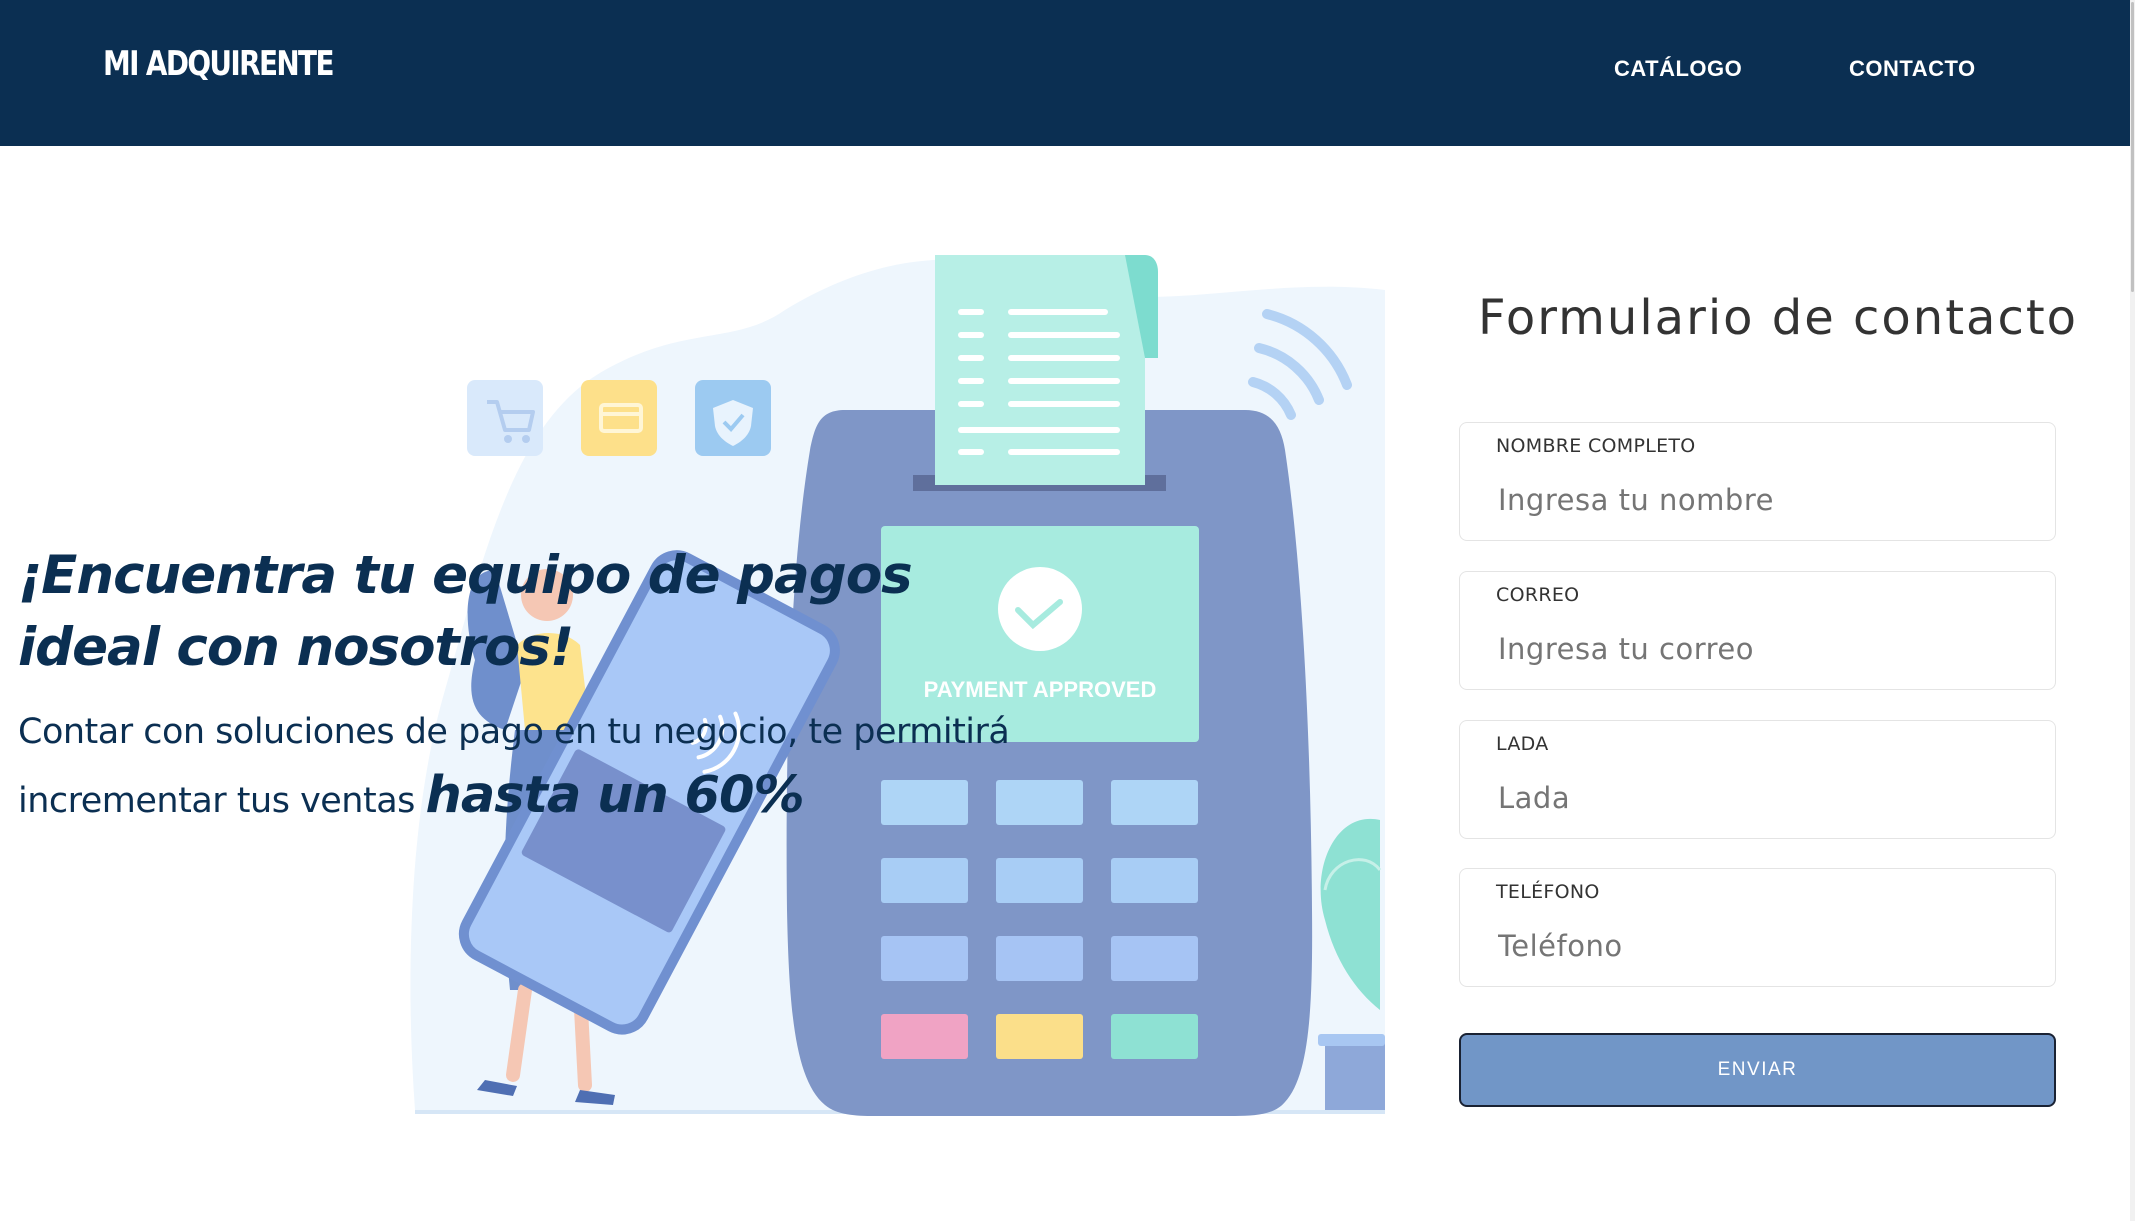 This screenshot has width=2135, height=1221. What do you see at coordinates (1522, 744) in the screenshot?
I see `field-lada-label: LADA` at bounding box center [1522, 744].